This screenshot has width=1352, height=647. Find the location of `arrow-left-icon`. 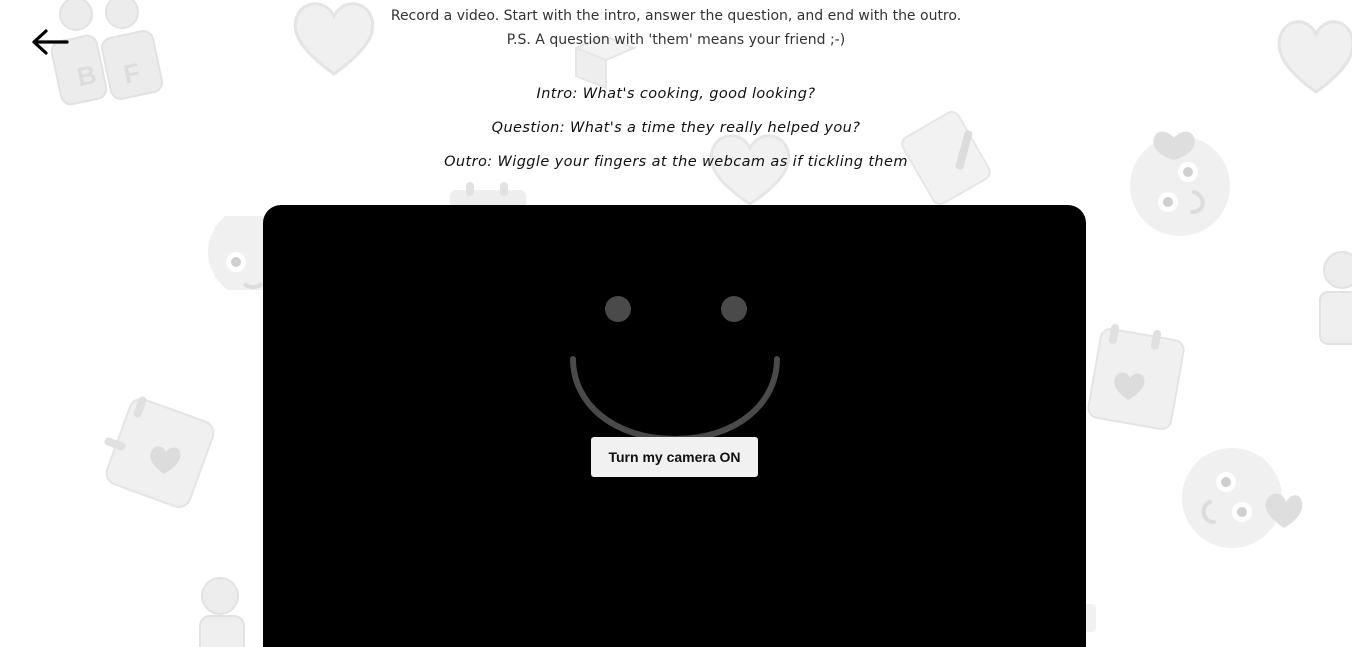

arrow-left-icon is located at coordinates (50, 42).